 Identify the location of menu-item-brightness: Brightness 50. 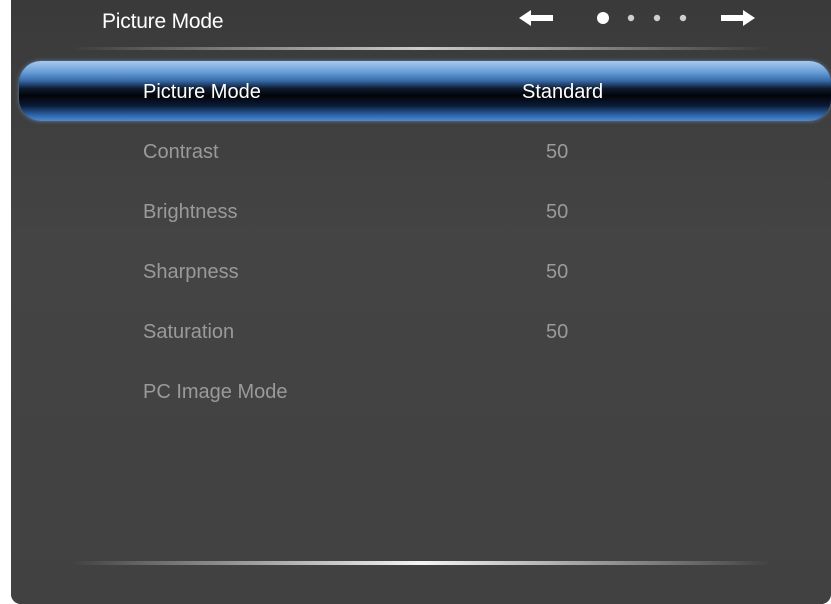
(421, 211).